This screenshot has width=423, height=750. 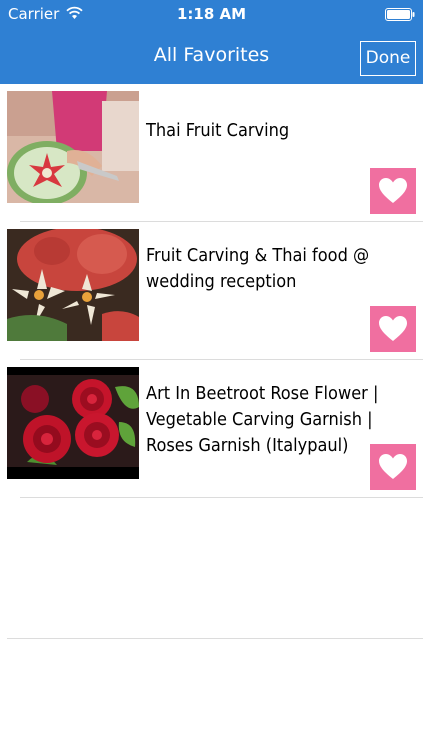 I want to click on carved-fruit-flowers-image, so click(x=73, y=285).